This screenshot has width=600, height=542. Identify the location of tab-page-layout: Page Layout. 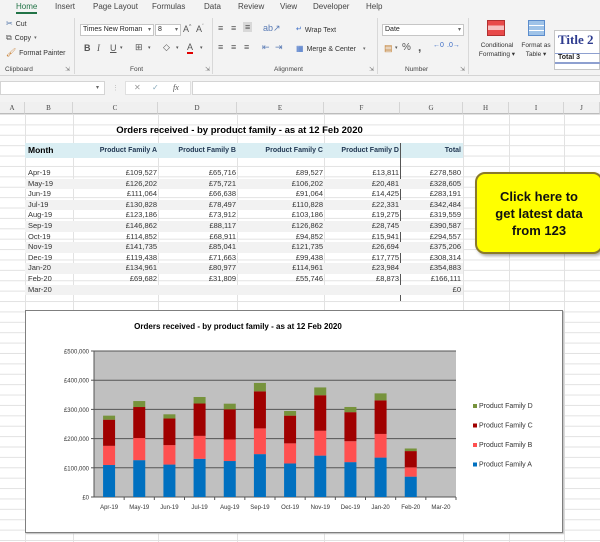
(115, 6).